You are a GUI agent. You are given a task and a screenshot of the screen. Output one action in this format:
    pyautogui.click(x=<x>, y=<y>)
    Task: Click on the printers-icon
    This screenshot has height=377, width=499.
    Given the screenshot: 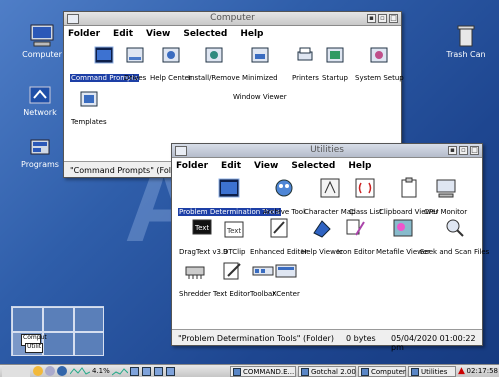 What is the action you would take?
    pyautogui.click(x=305, y=54)
    